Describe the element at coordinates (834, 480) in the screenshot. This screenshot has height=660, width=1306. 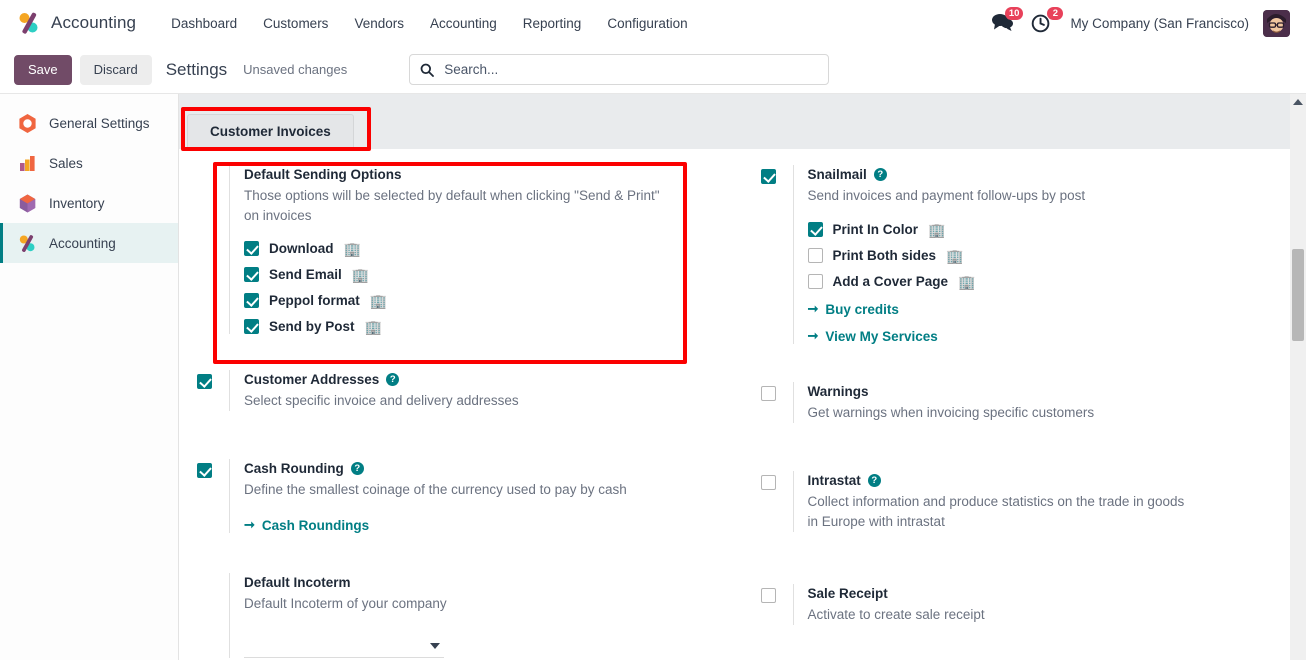
I see `setting-title-label: Intrastat` at that location.